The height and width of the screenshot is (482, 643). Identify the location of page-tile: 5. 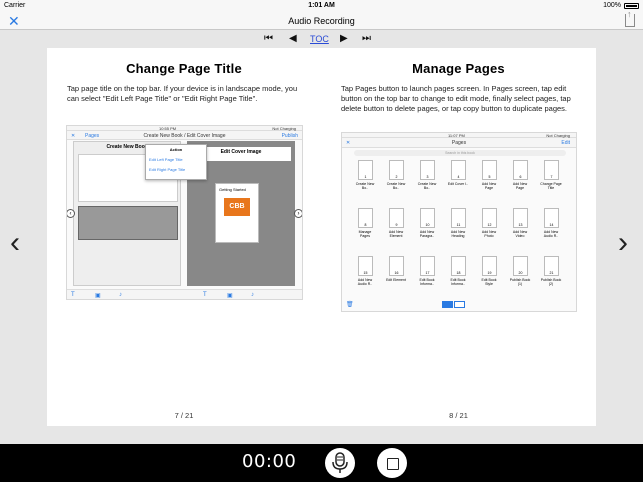
(489, 170).